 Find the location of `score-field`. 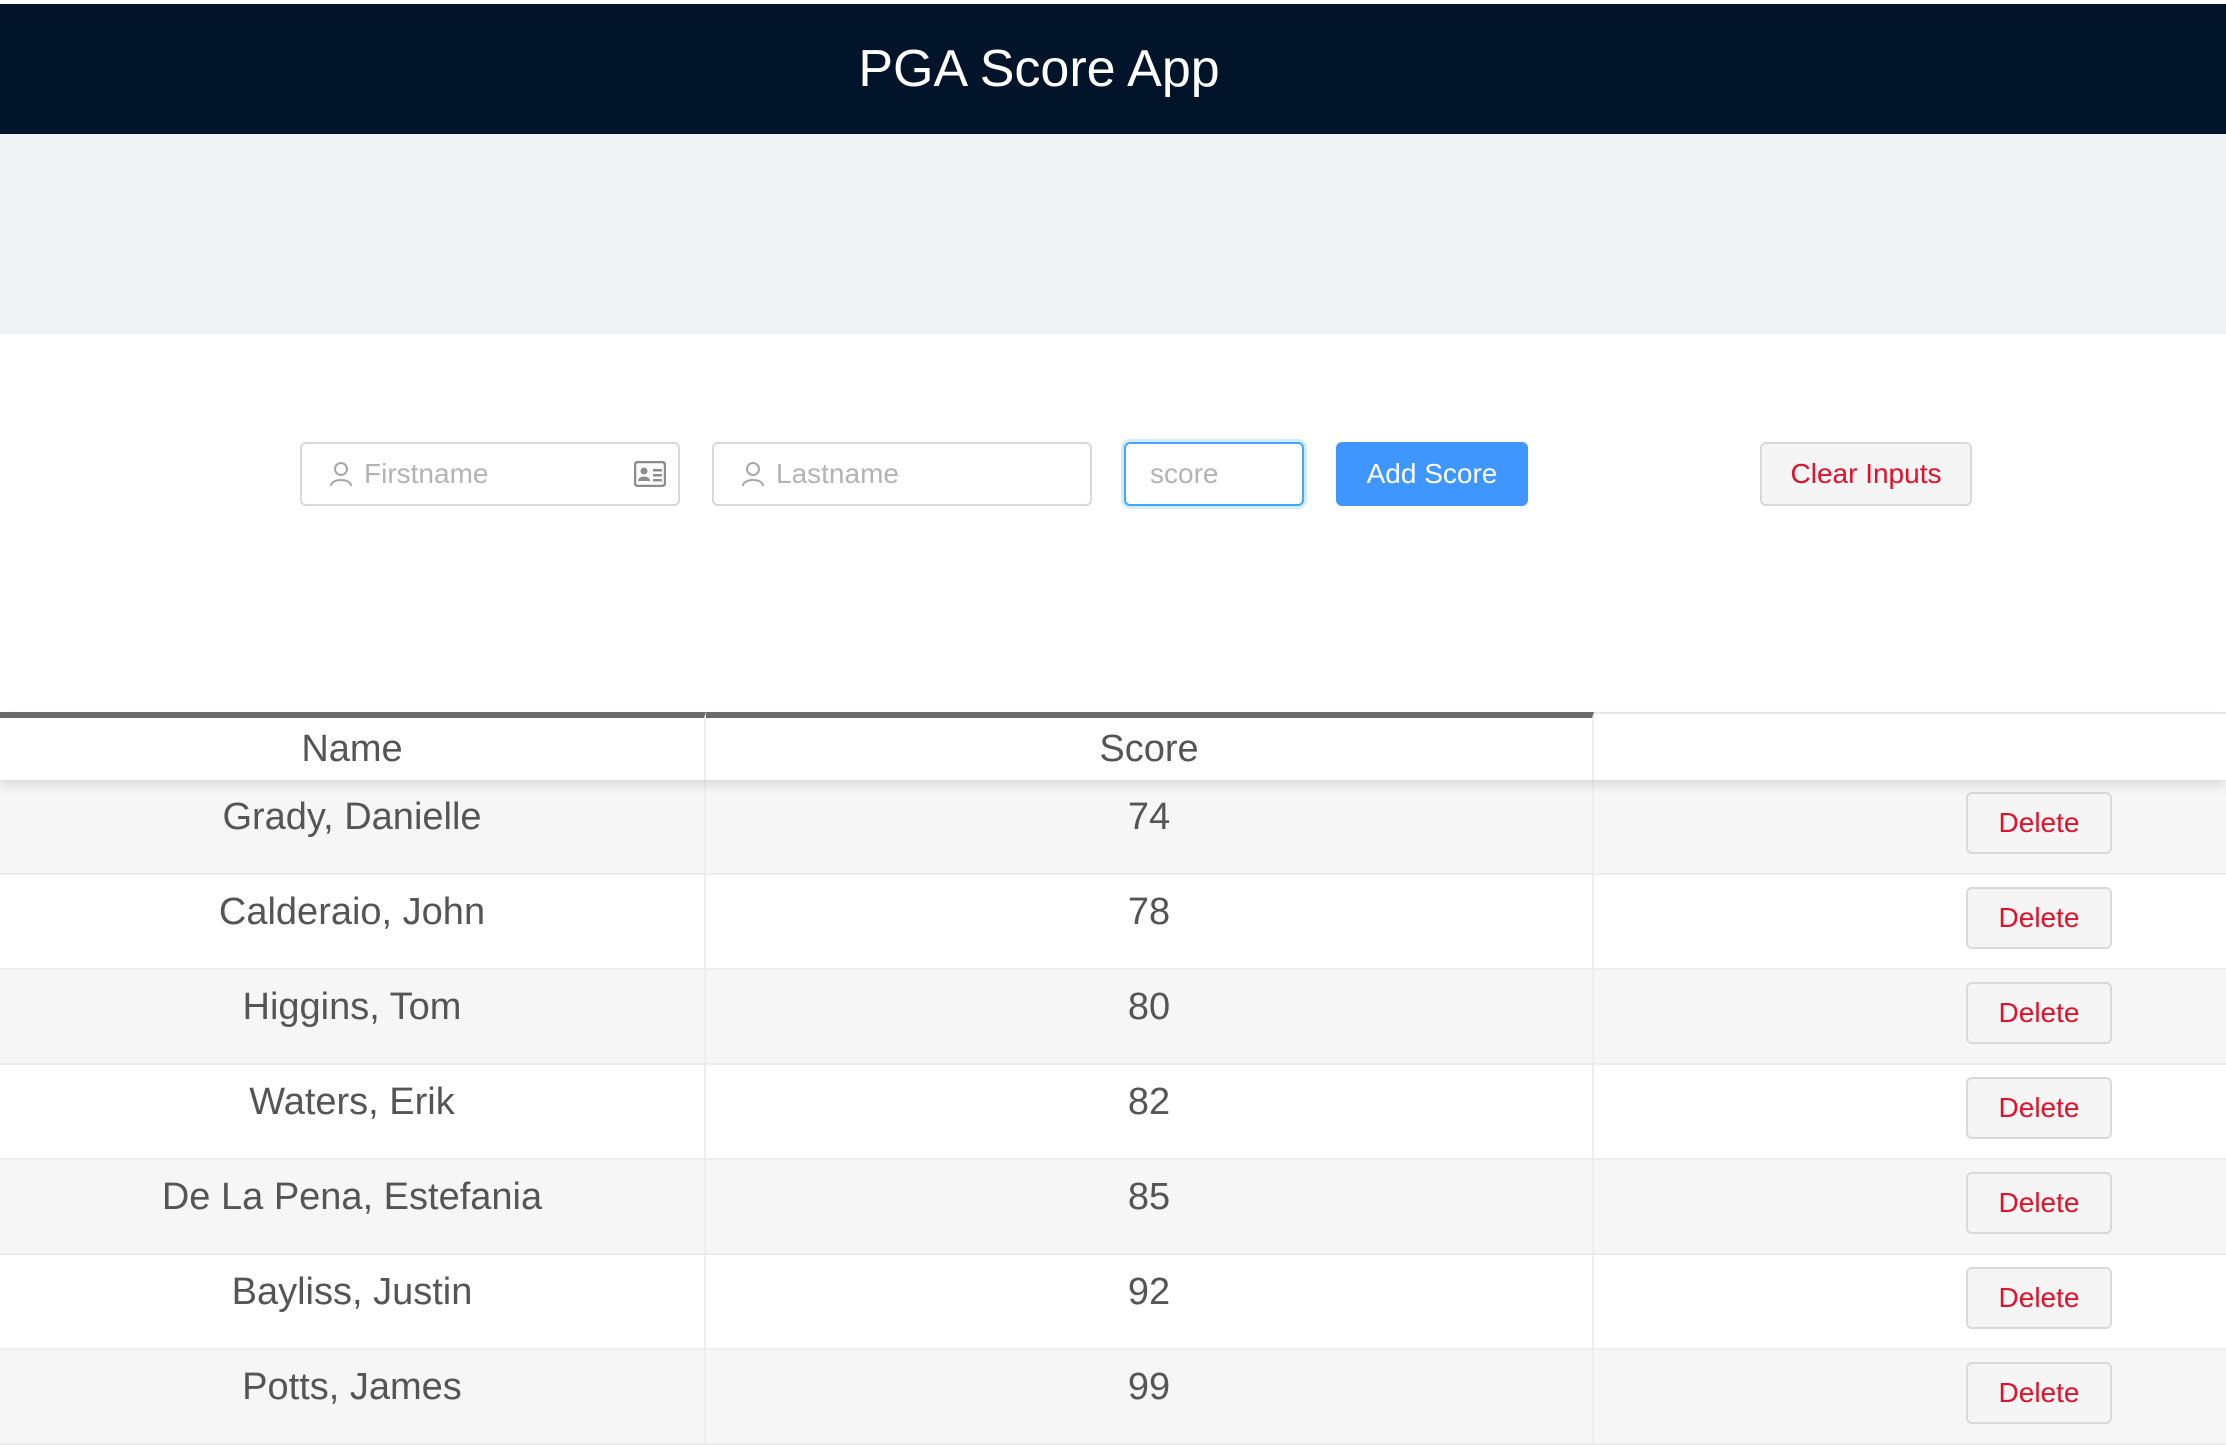

score-field is located at coordinates (1214, 474).